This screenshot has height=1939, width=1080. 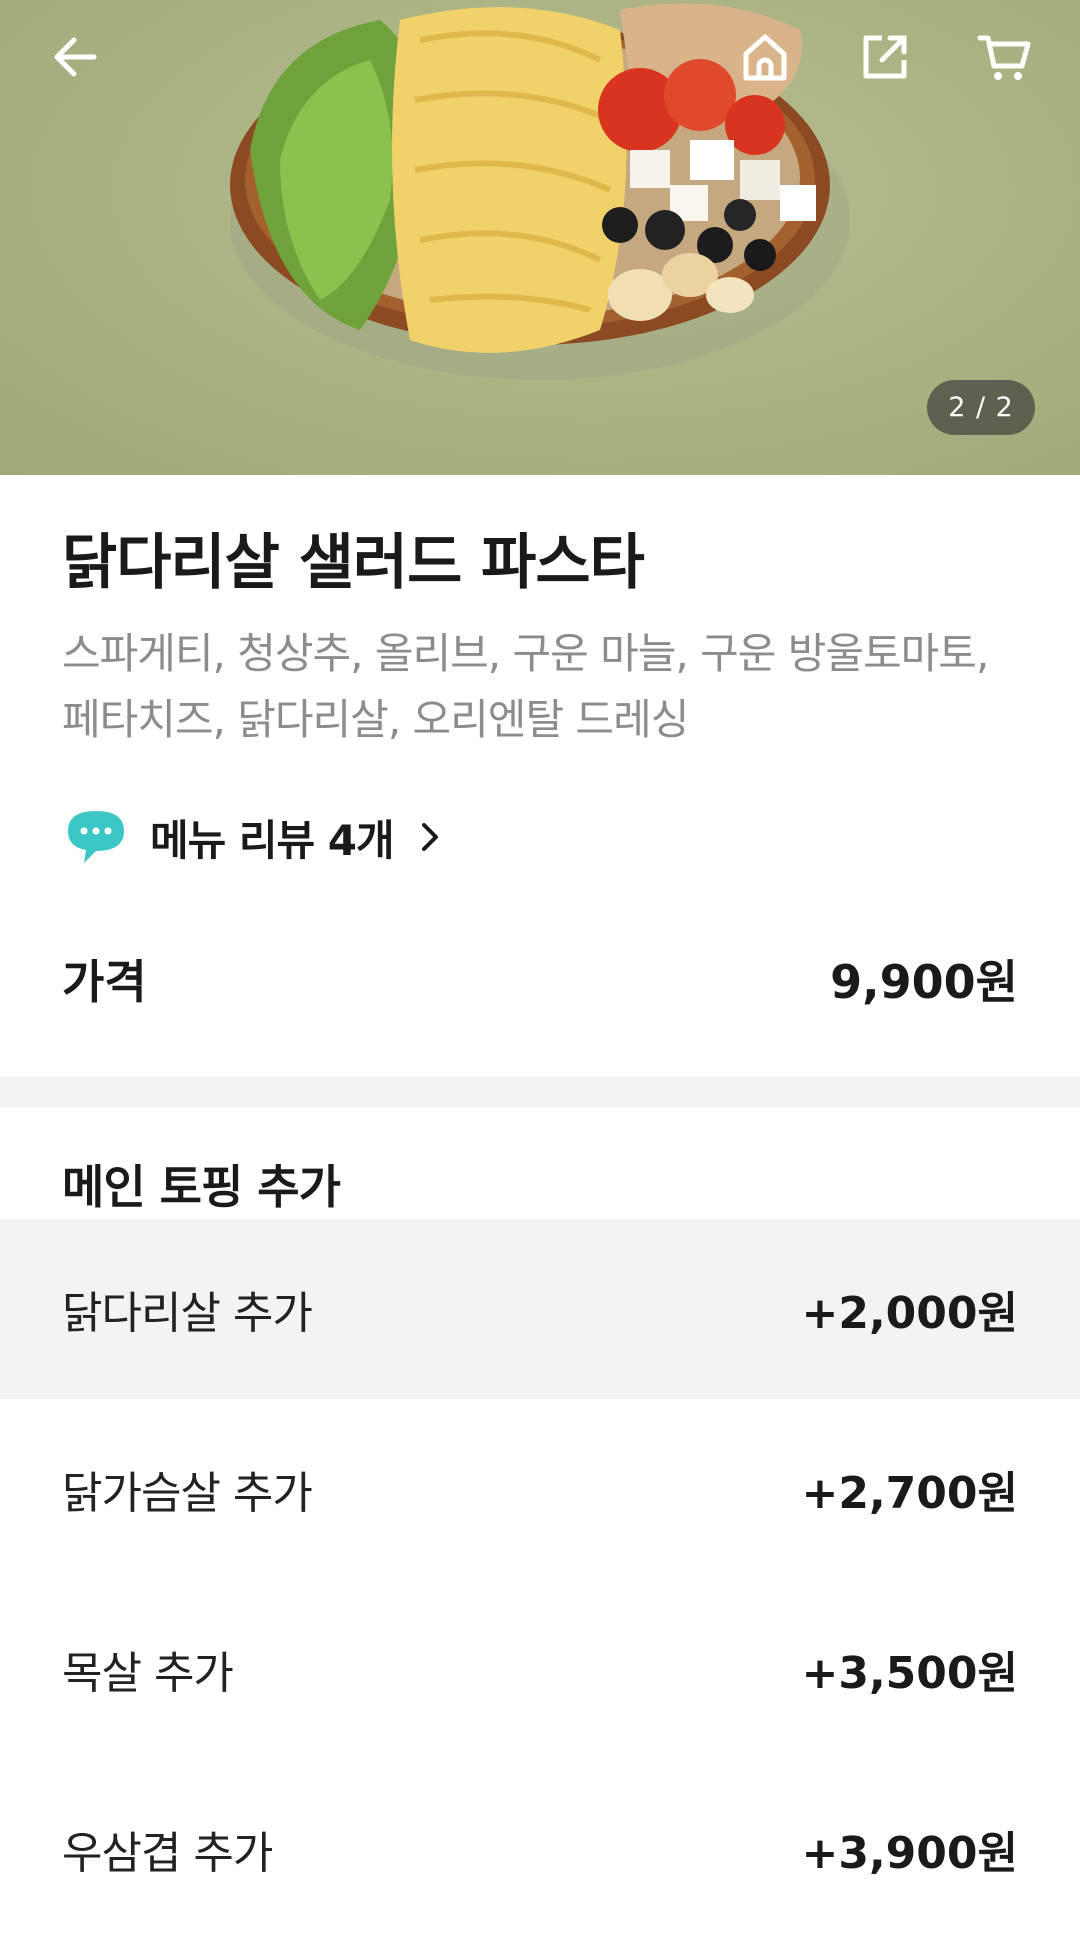 I want to click on topping-option-price: +3,500원, so click(x=909, y=1673).